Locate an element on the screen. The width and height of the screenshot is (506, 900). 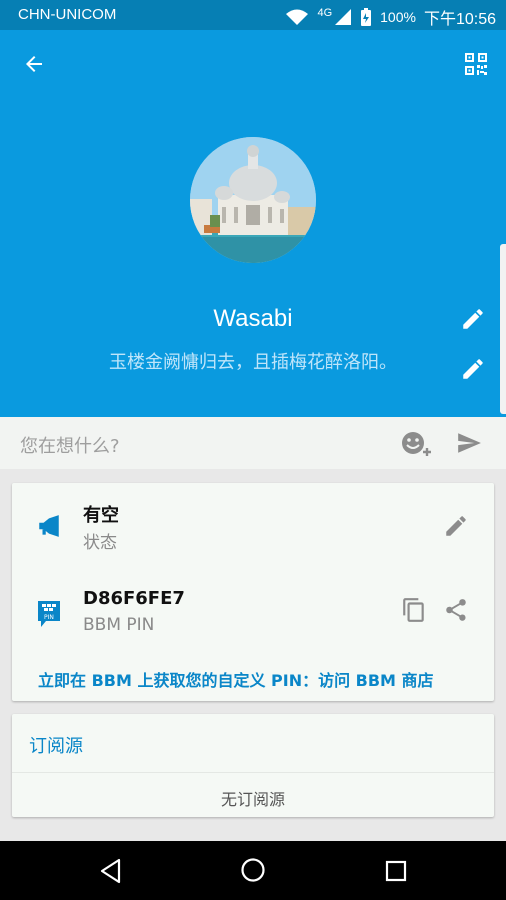
pin-label: BBM PIN is located at coordinates (119, 625).